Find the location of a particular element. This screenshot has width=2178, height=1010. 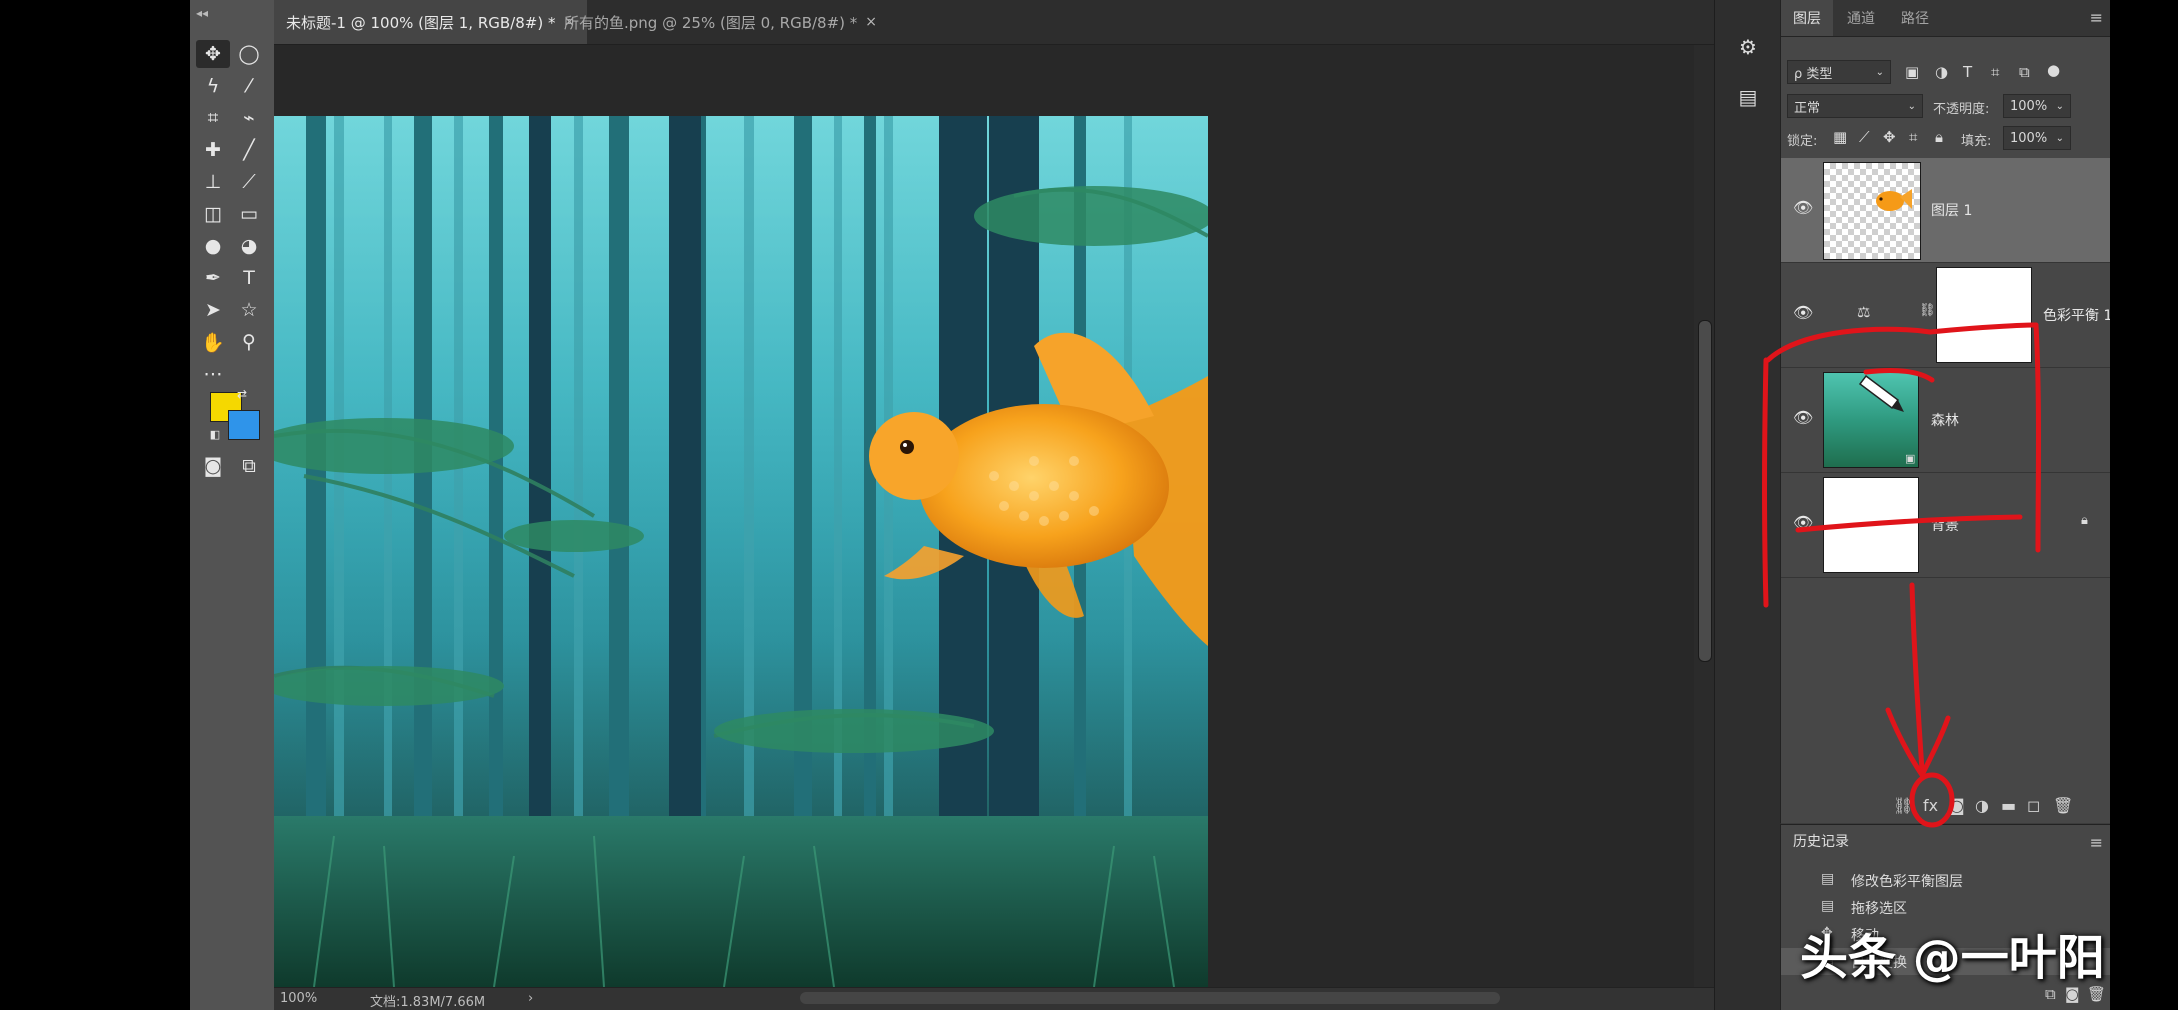

watermark: 头条 @一叶阳 is located at coordinates (1952, 958).